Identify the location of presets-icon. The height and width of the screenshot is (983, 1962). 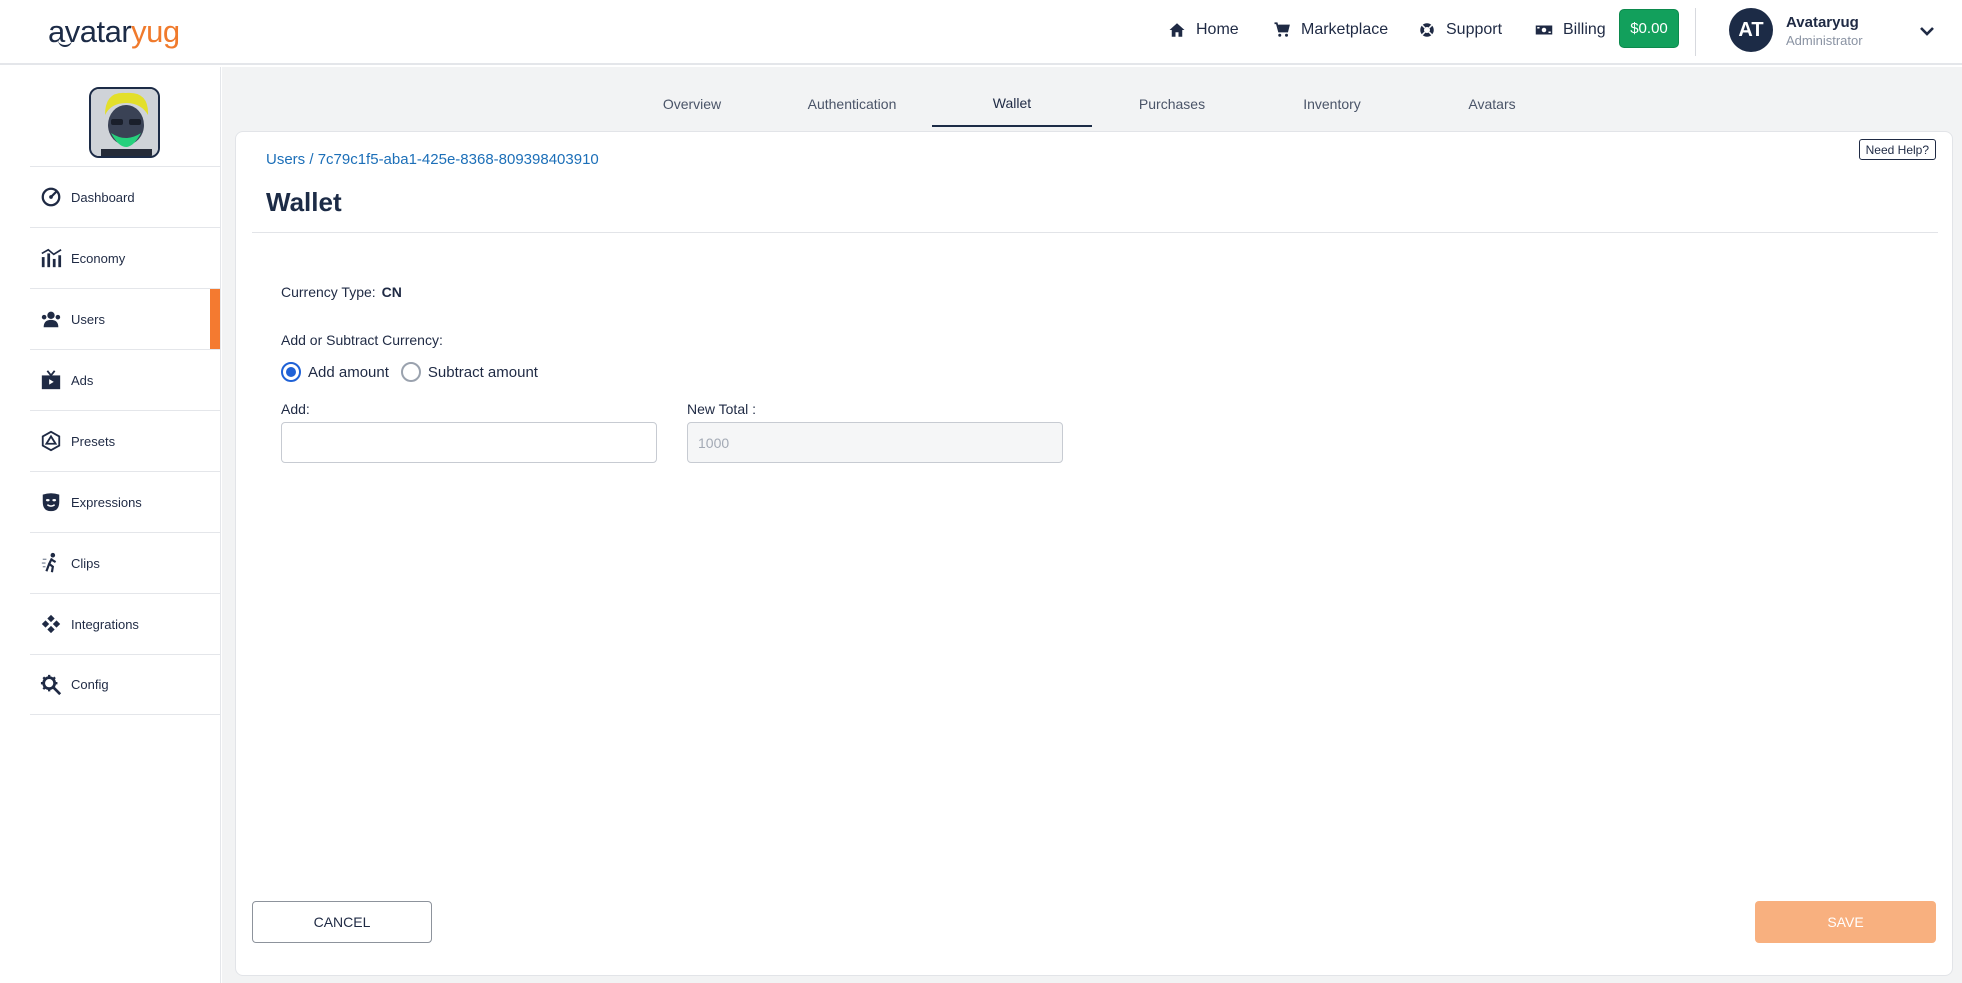
(51, 441).